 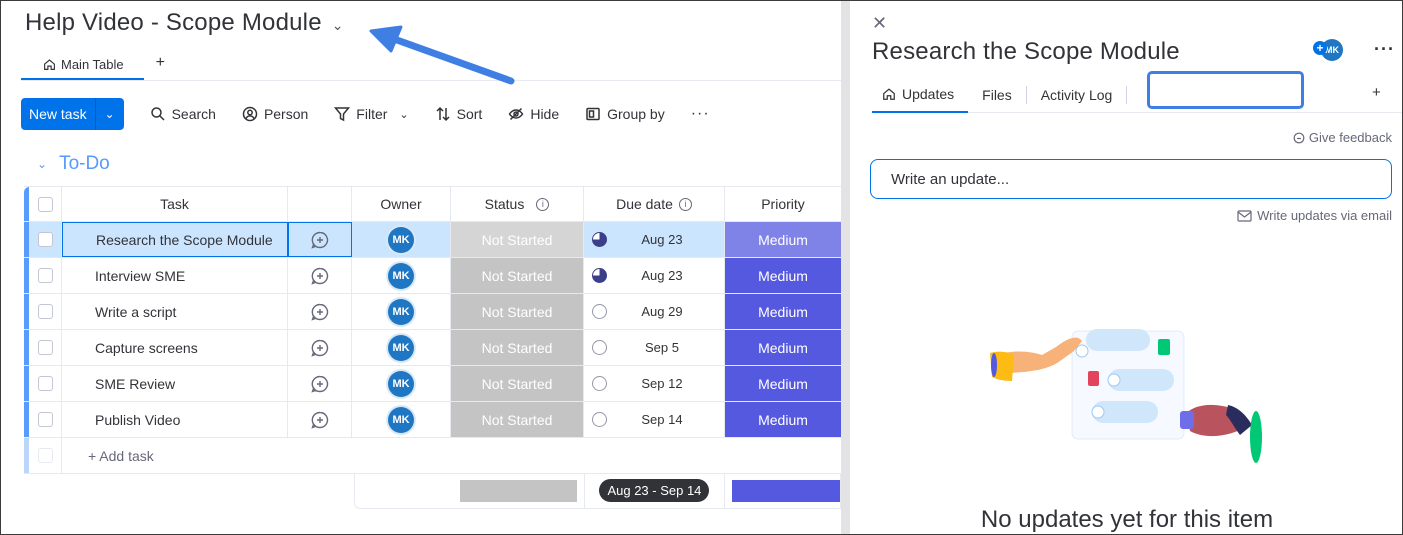 What do you see at coordinates (401, 204) in the screenshot?
I see `column-header-owner: Owner` at bounding box center [401, 204].